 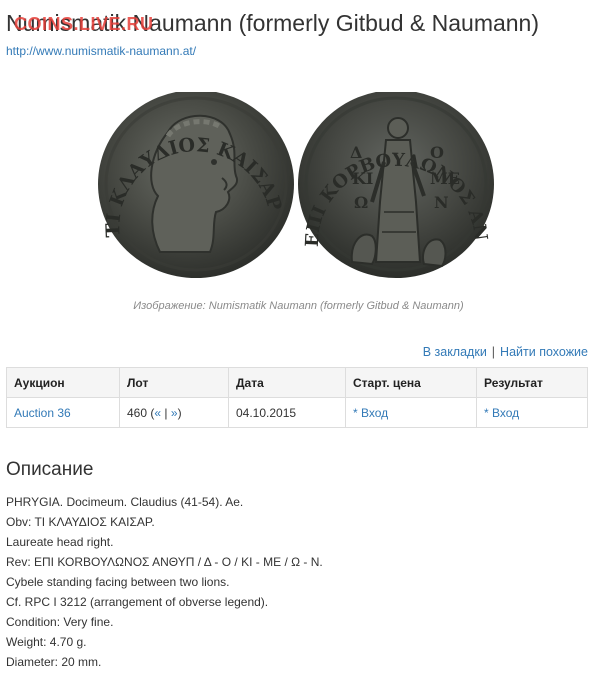 I want to click on actions-bar: В закладки | Найти похожие, so click(x=505, y=352).